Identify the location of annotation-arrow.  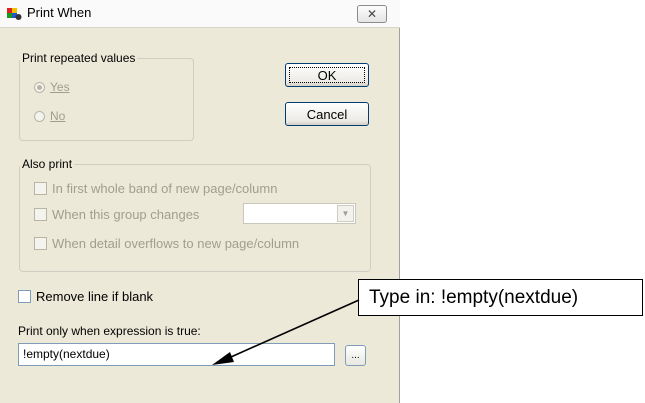
(286, 332).